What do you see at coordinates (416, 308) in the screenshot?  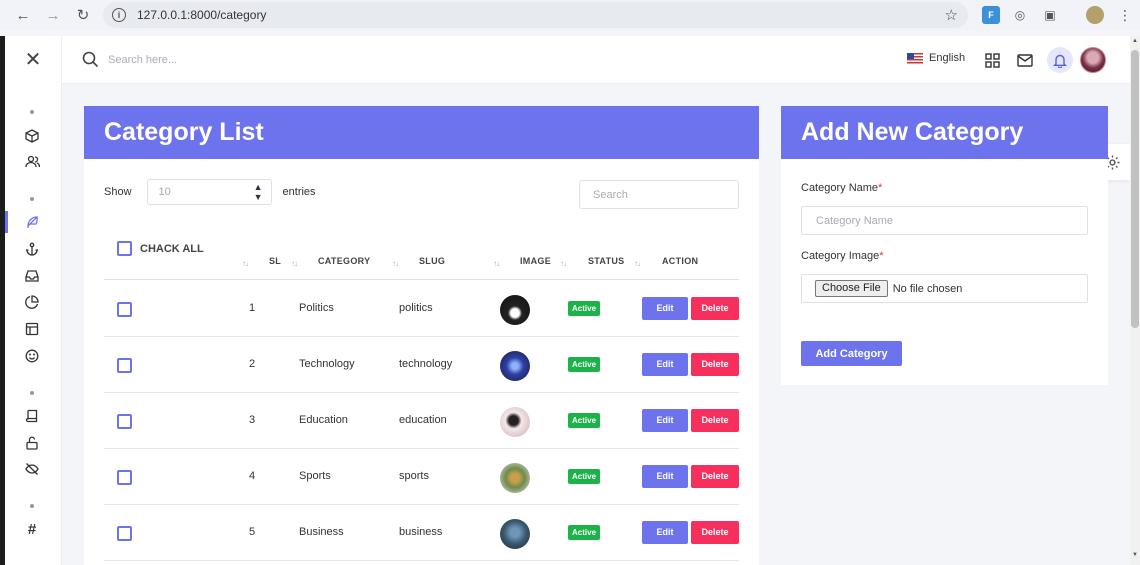 I see `row-slug: politics` at bounding box center [416, 308].